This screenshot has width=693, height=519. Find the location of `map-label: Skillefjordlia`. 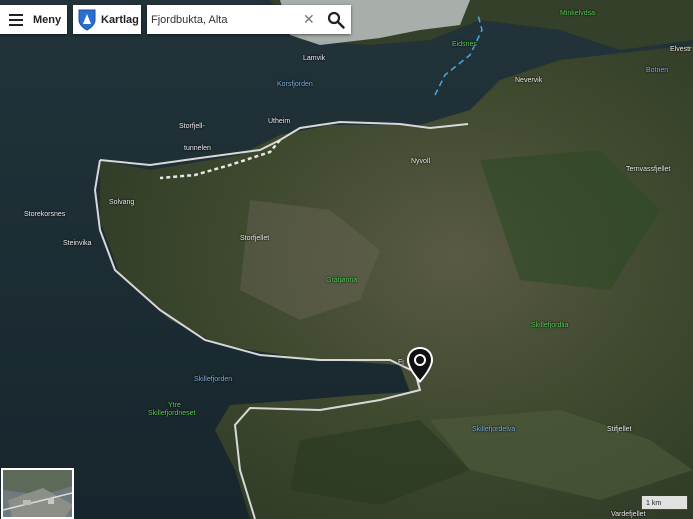

map-label: Skillefjordlia is located at coordinates (550, 325).